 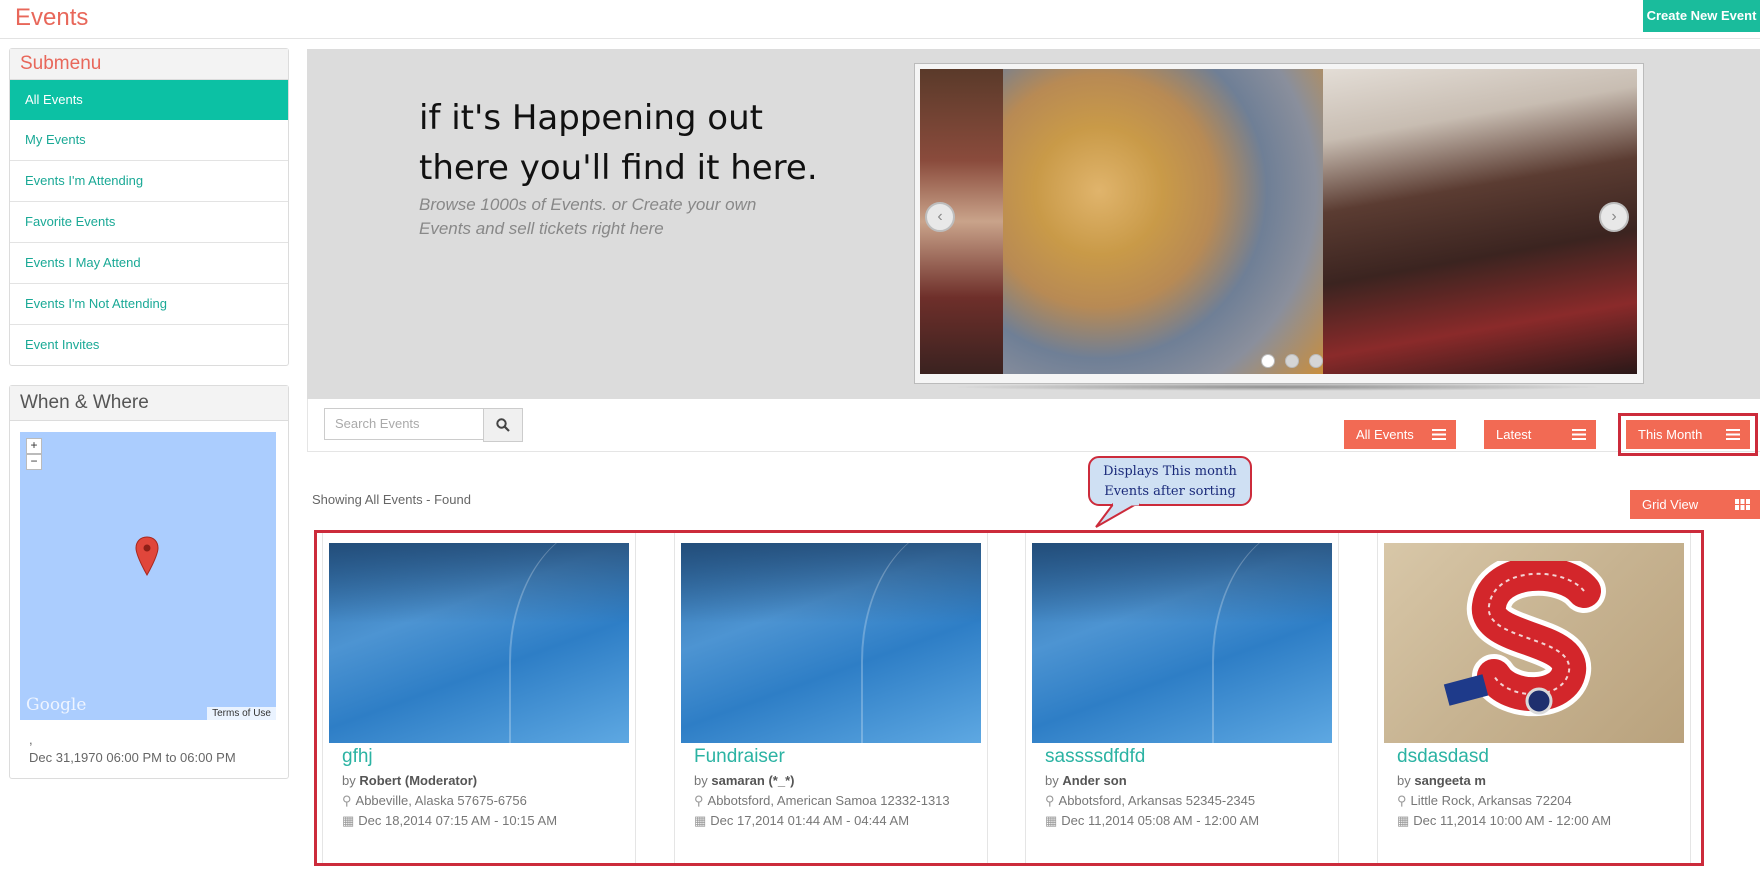 What do you see at coordinates (1385, 434) in the screenshot?
I see `sort-all-events-label: All Events` at bounding box center [1385, 434].